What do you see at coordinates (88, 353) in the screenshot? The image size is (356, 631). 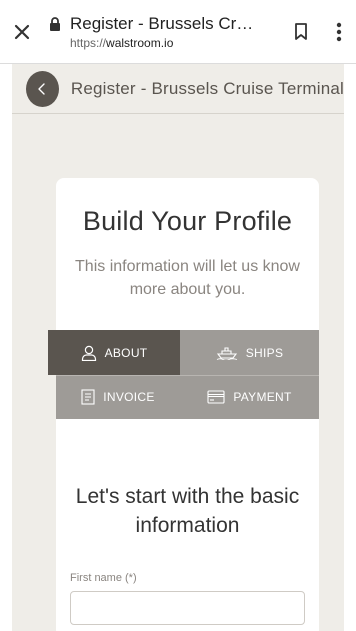 I see `user-icon` at bounding box center [88, 353].